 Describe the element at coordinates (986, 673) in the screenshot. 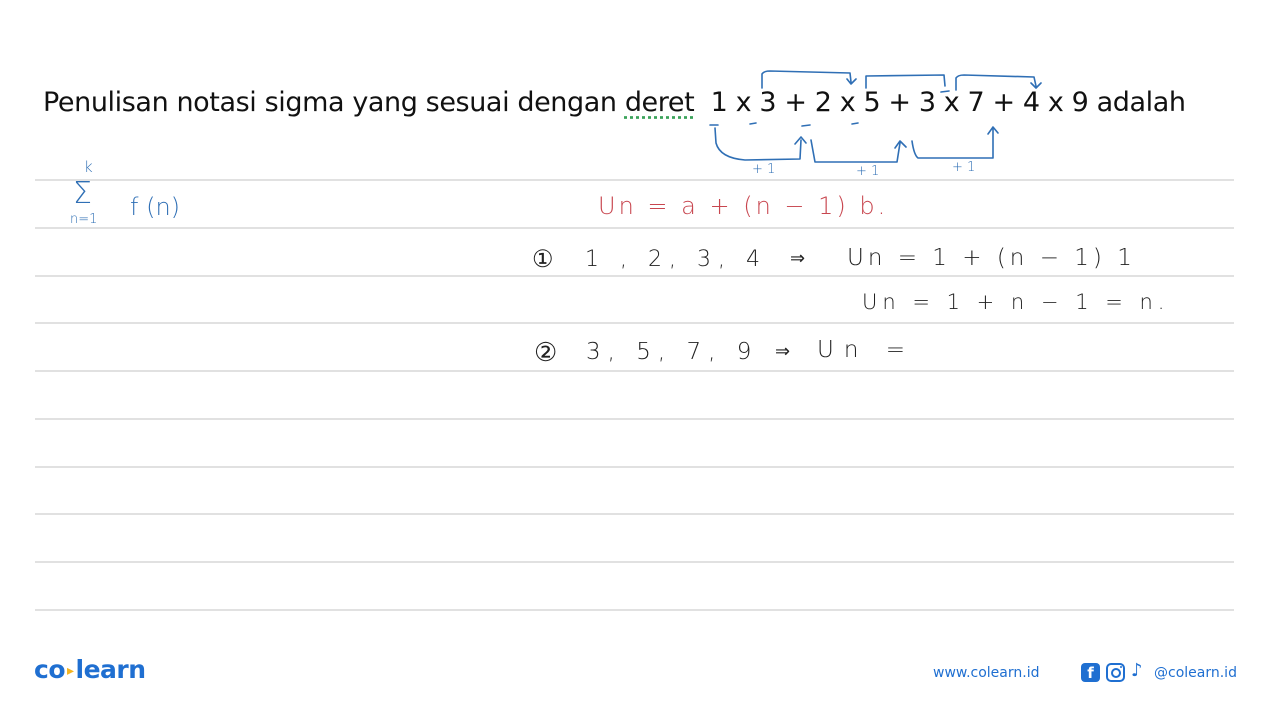

I see `website-link: www.colearn.id` at that location.